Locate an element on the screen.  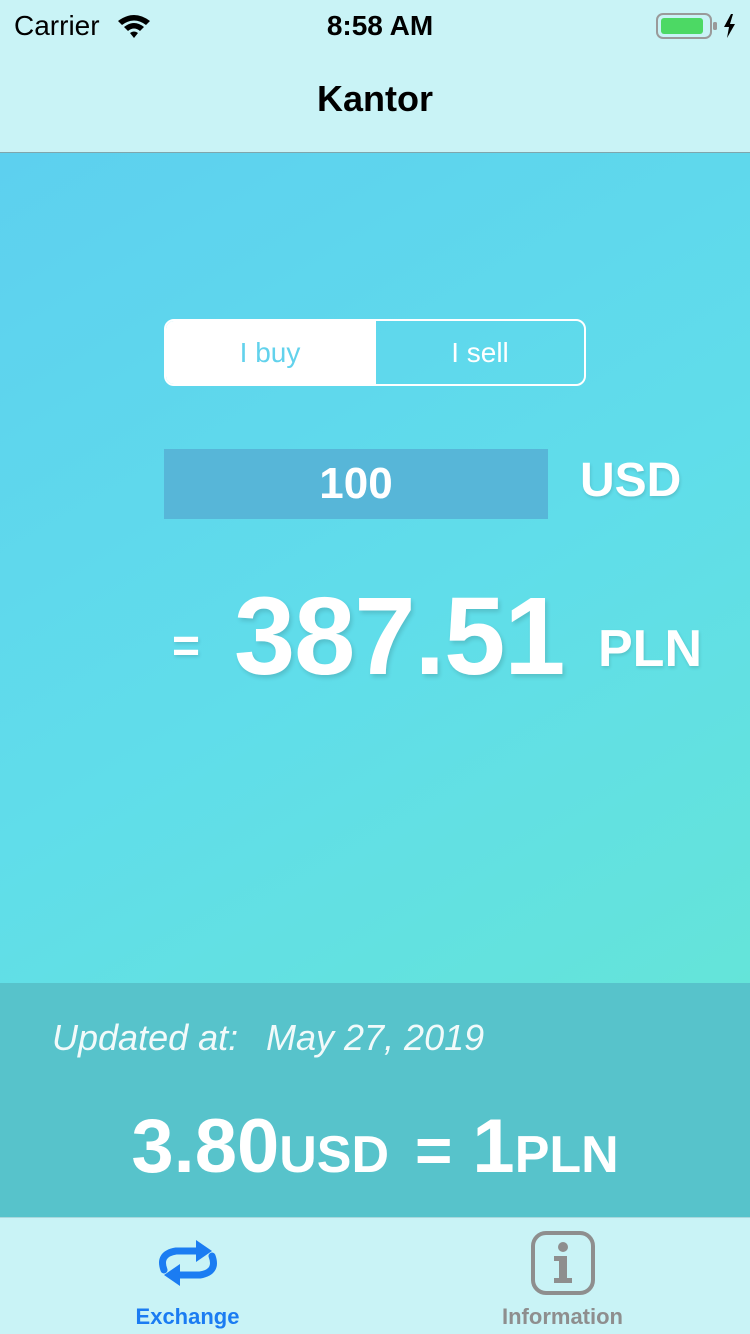
rate-right-value: 1 is located at coordinates (493, 1146).